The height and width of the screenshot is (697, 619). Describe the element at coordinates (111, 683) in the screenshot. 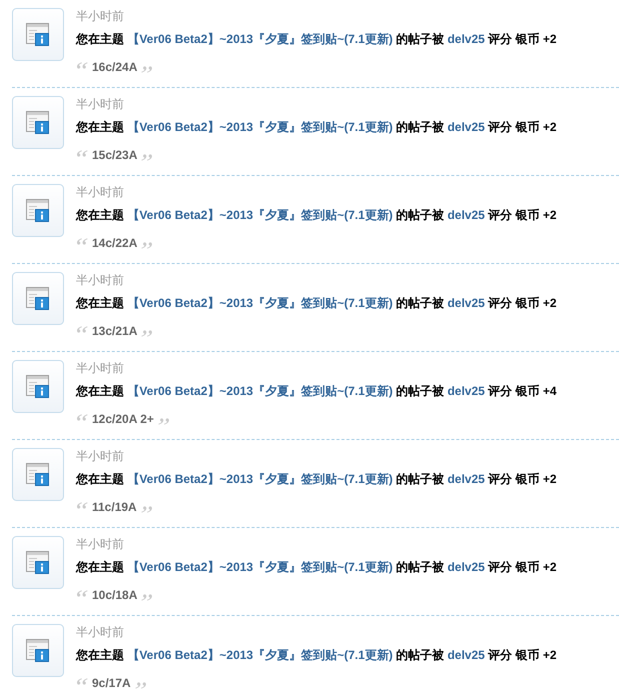

I see `quote-text: 9c/17A` at that location.